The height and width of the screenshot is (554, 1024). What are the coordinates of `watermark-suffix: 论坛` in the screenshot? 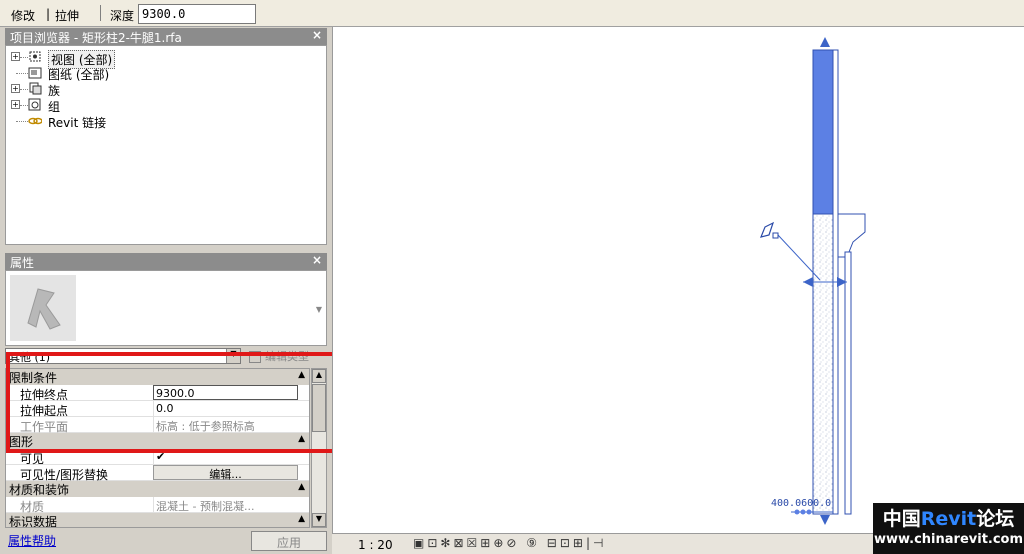 It's located at (995, 519).